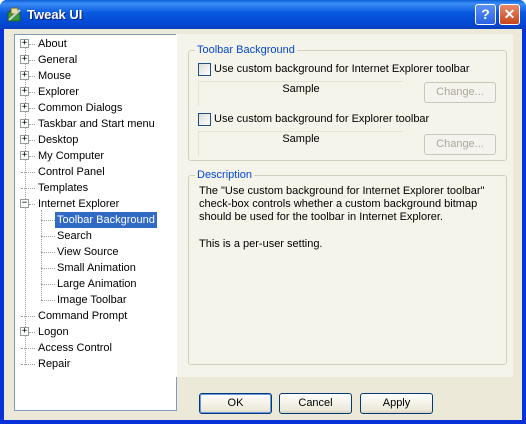 The height and width of the screenshot is (424, 526). What do you see at coordinates (80, 108) in the screenshot?
I see `tree-item-label: Common Dialogs` at bounding box center [80, 108].